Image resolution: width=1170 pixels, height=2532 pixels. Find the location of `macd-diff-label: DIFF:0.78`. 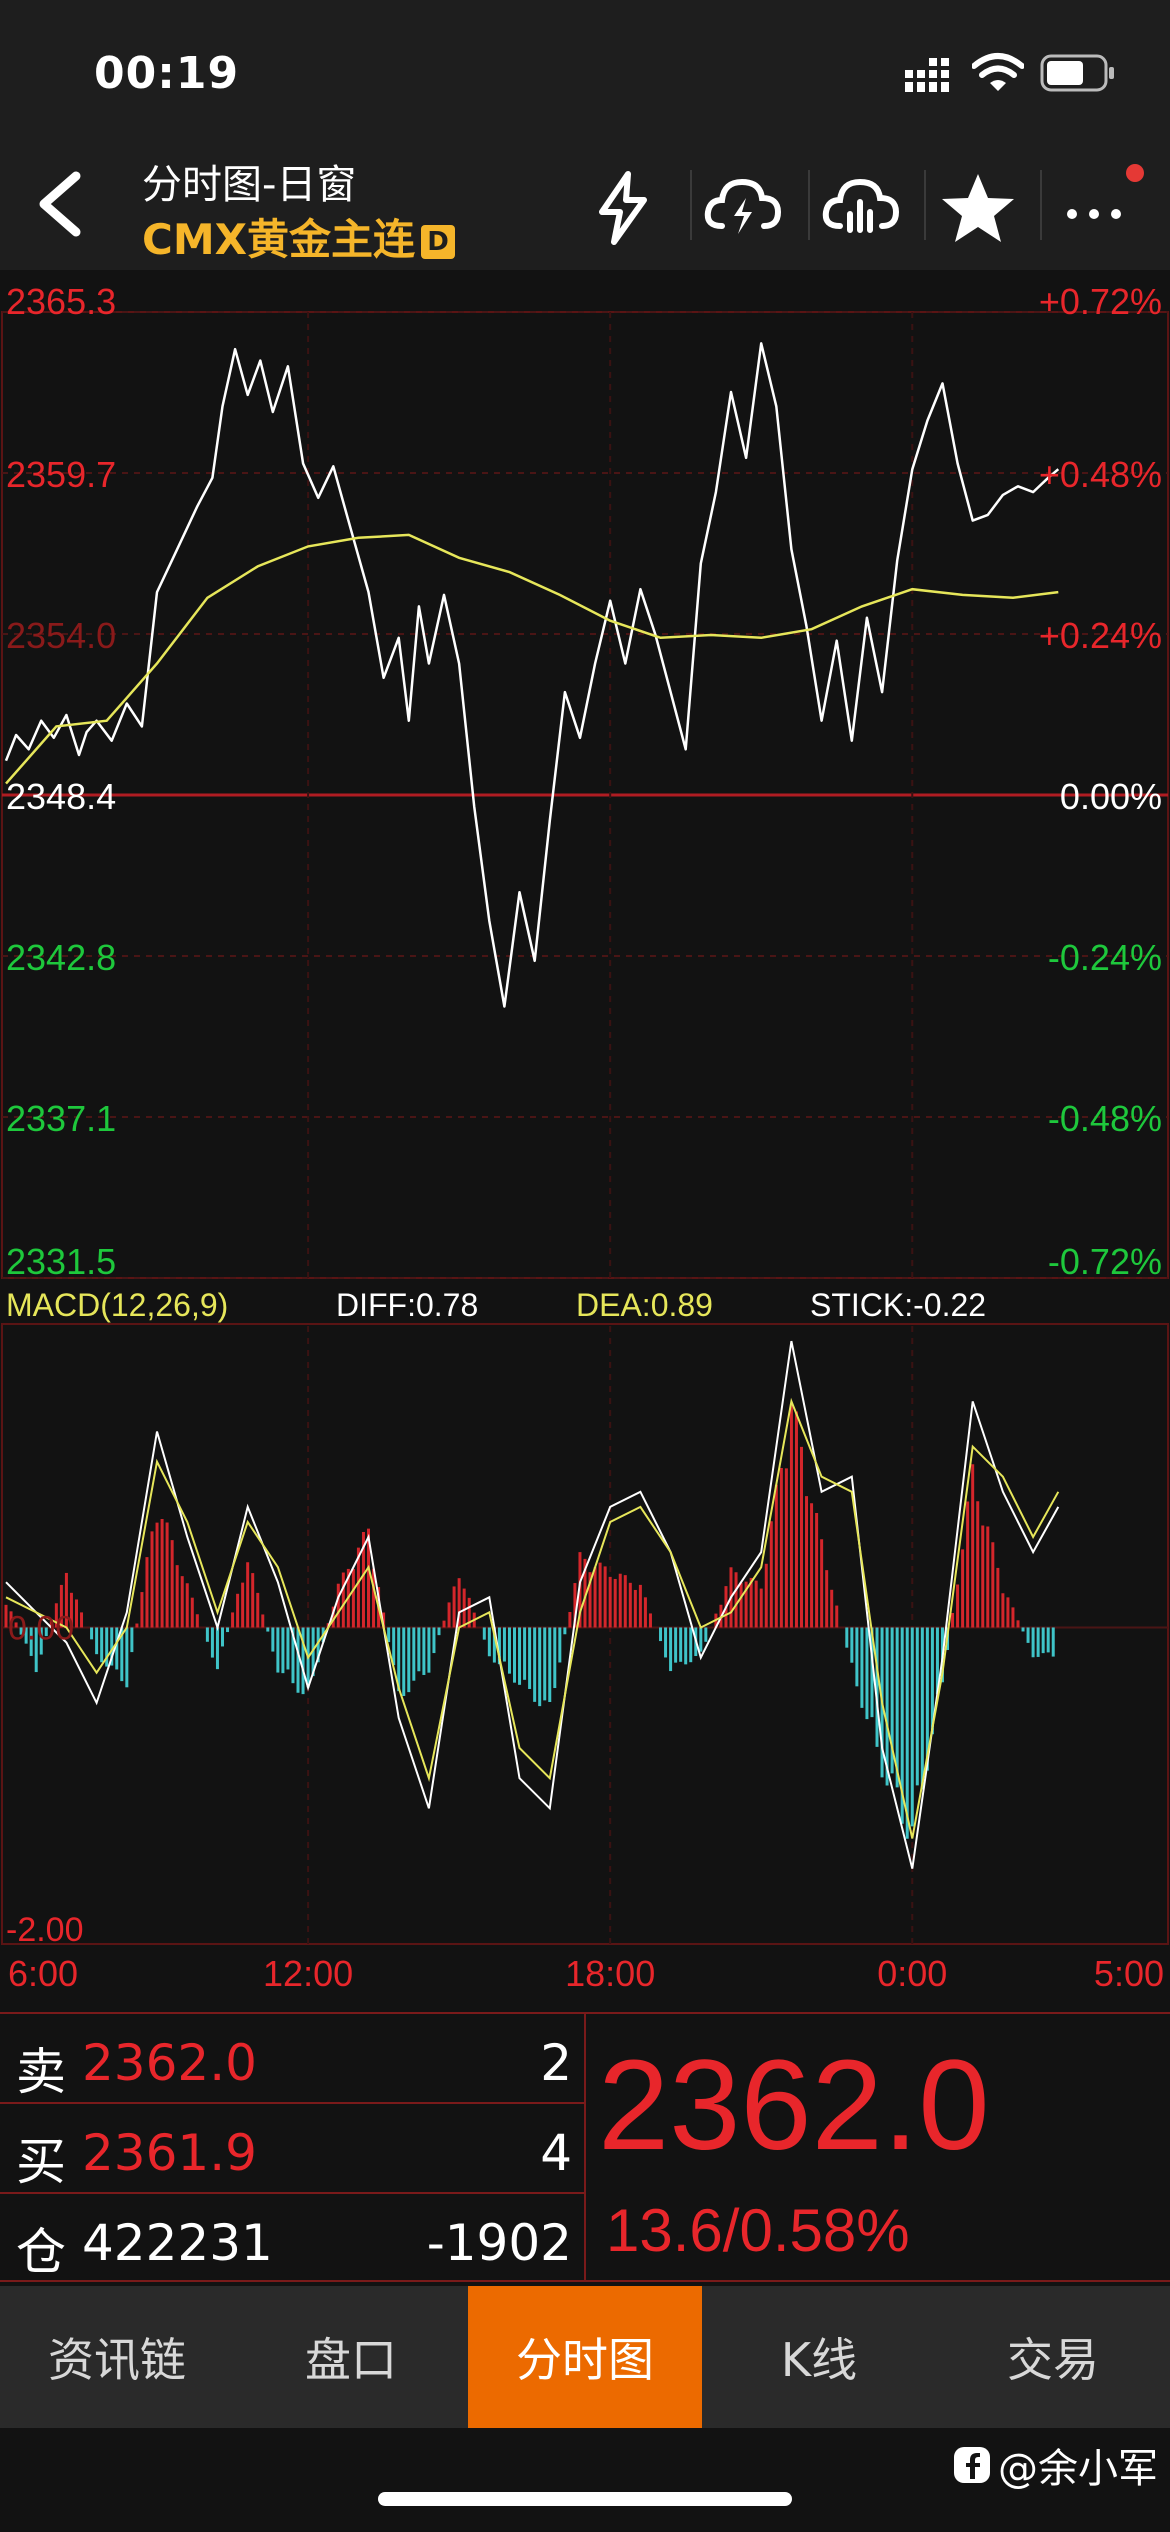

macd-diff-label: DIFF:0.78 is located at coordinates (407, 1305).